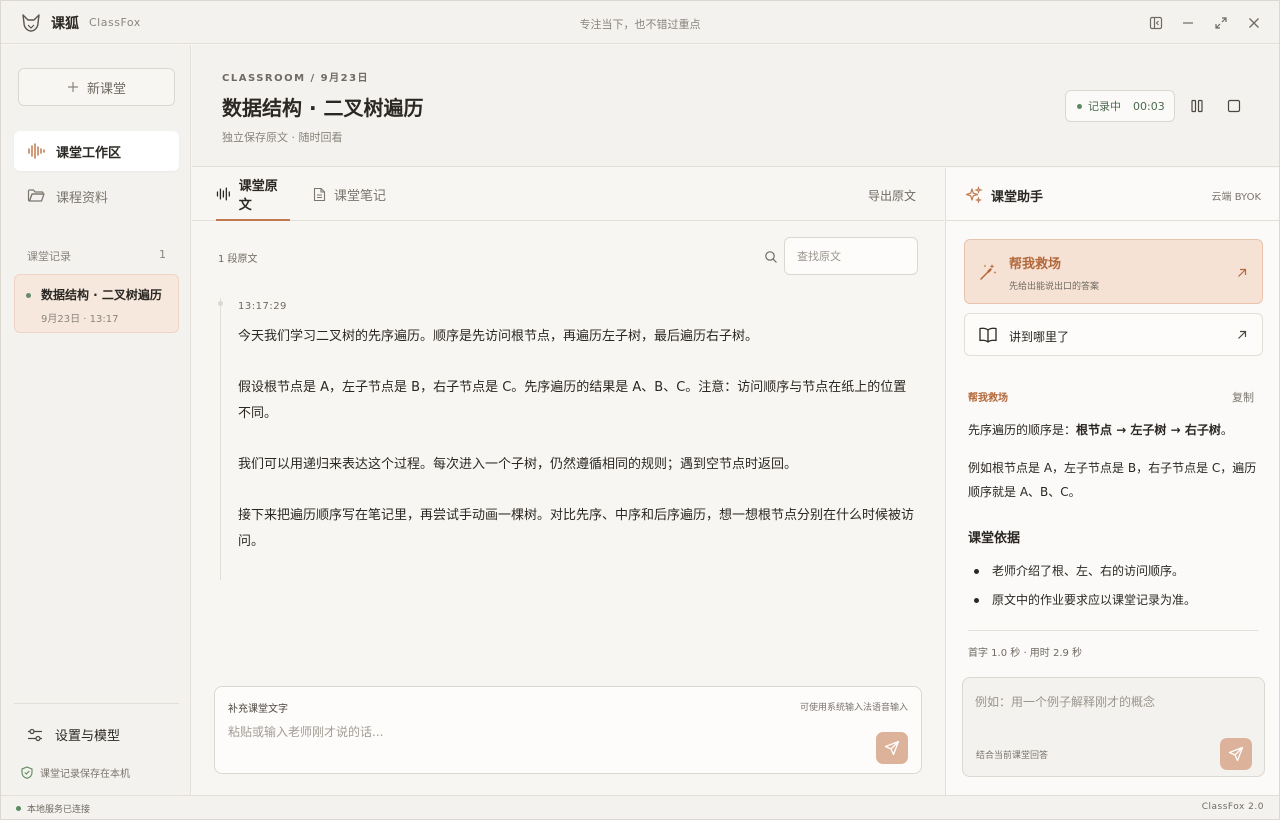 The height and width of the screenshot is (820, 1280). I want to click on record-title: 数据结构 · 二叉树遍历, so click(101, 295).